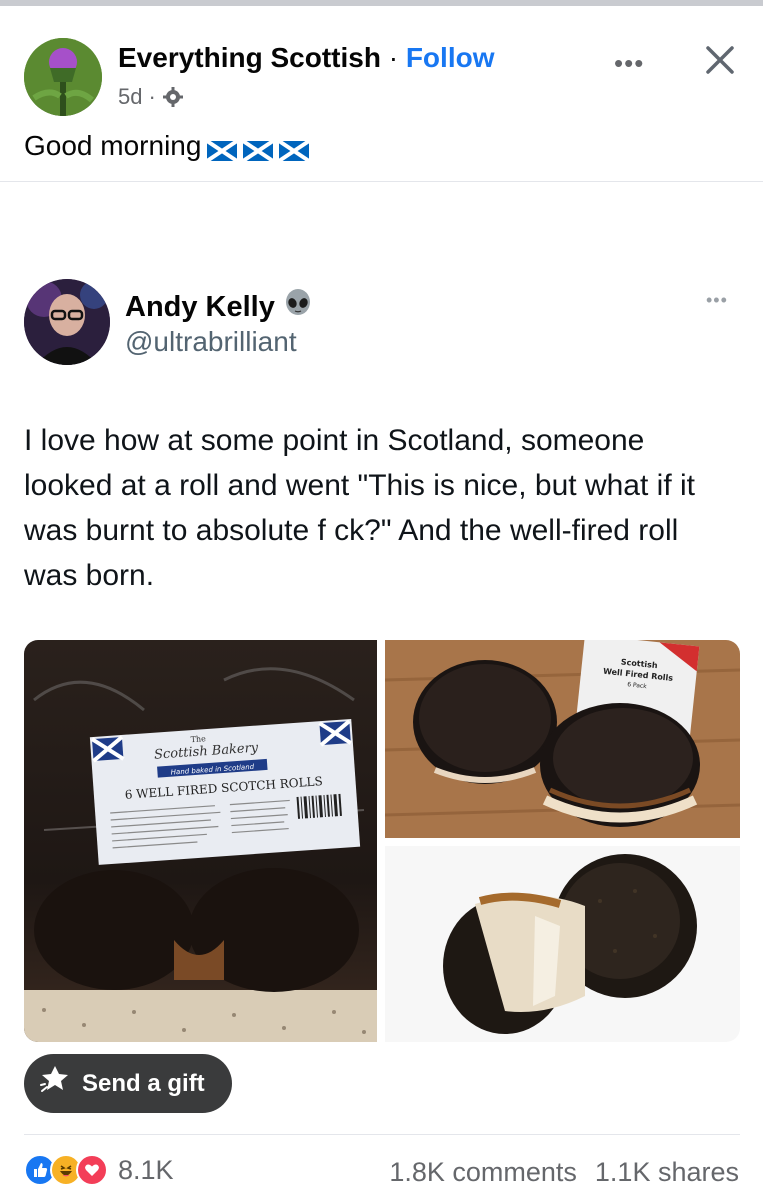 Image resolution: width=763 pixels, height=1200 pixels. I want to click on post-header: Everything Scottish · Follow 5d · •••, so click(381, 70).